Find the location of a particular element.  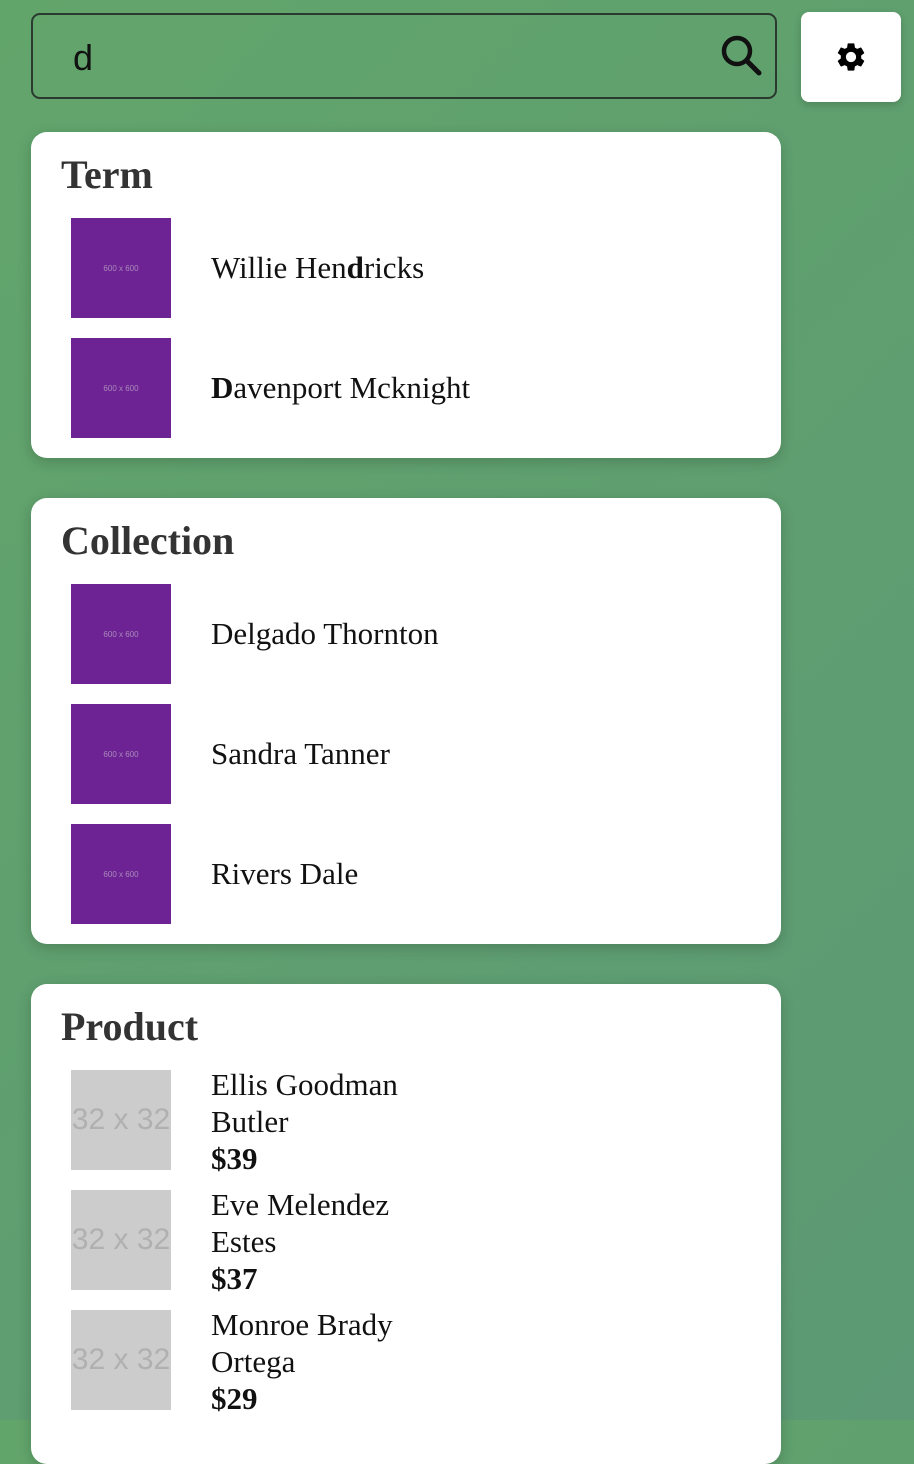

collection-item: 600 x 600 Delgado Thornton is located at coordinates (411, 634).